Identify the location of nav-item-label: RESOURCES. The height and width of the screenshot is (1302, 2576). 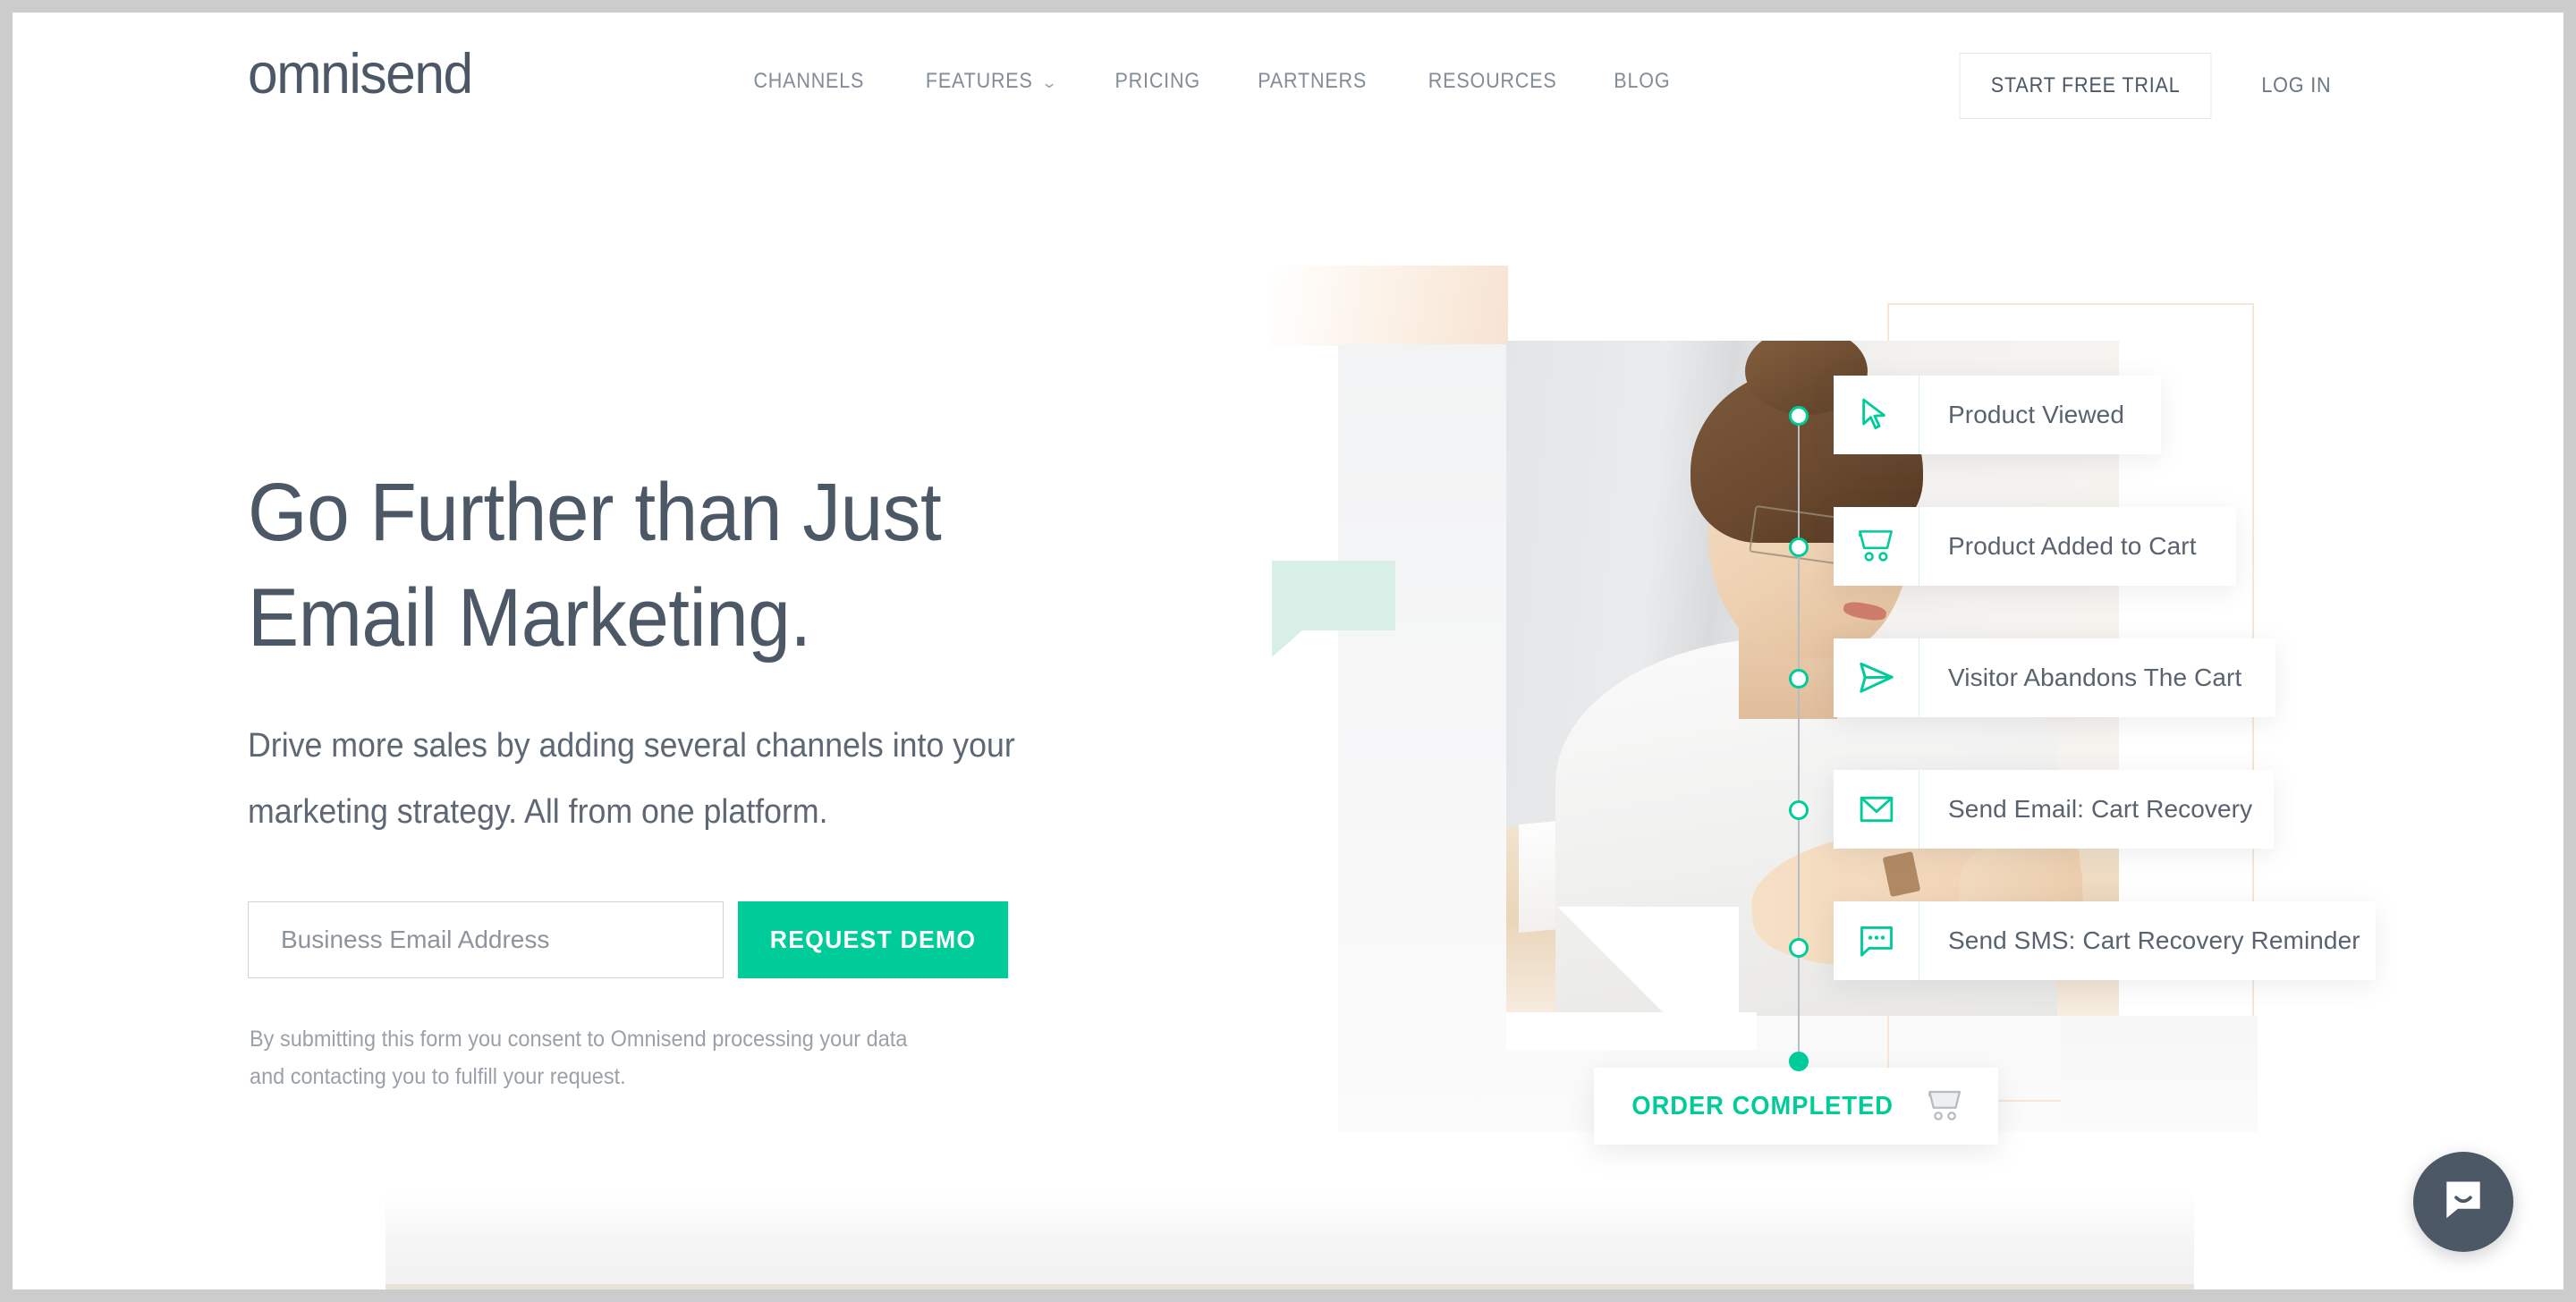
(1492, 81).